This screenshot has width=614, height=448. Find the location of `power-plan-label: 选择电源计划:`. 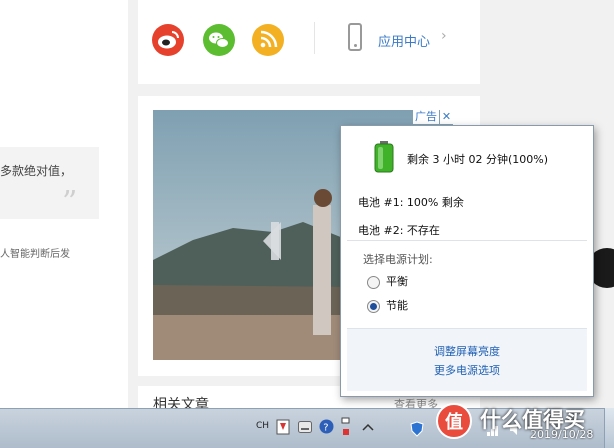

power-plan-label: 选择电源计划: is located at coordinates (398, 259).